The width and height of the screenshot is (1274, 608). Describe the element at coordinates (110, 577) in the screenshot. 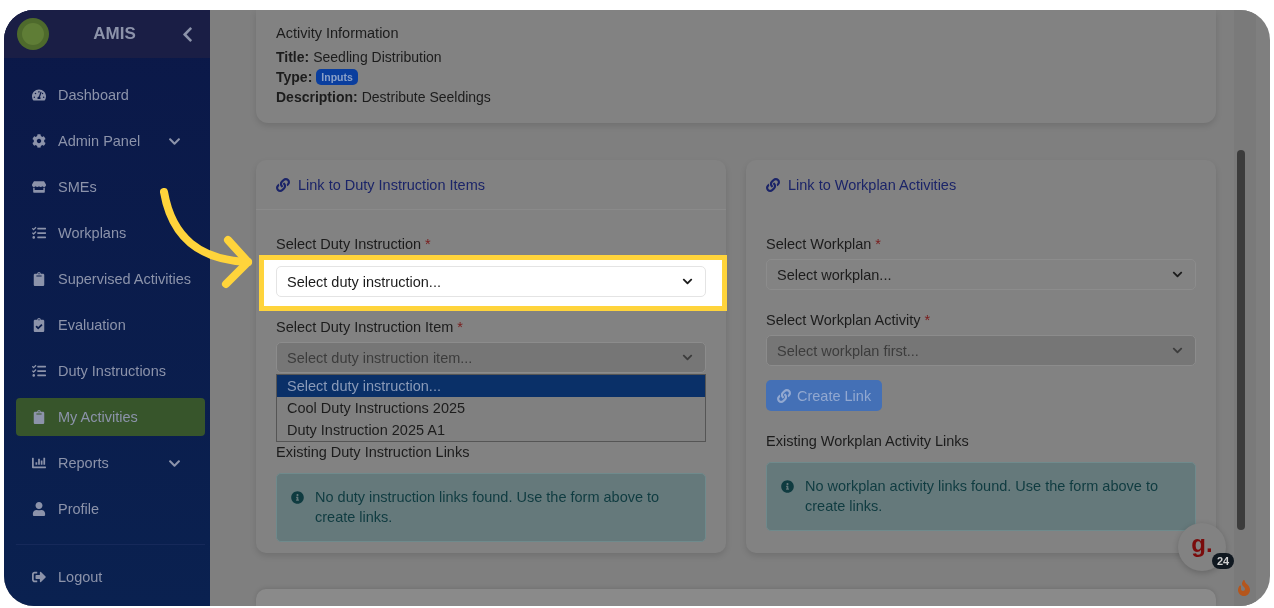

I see `logout-item: Logout` at that location.